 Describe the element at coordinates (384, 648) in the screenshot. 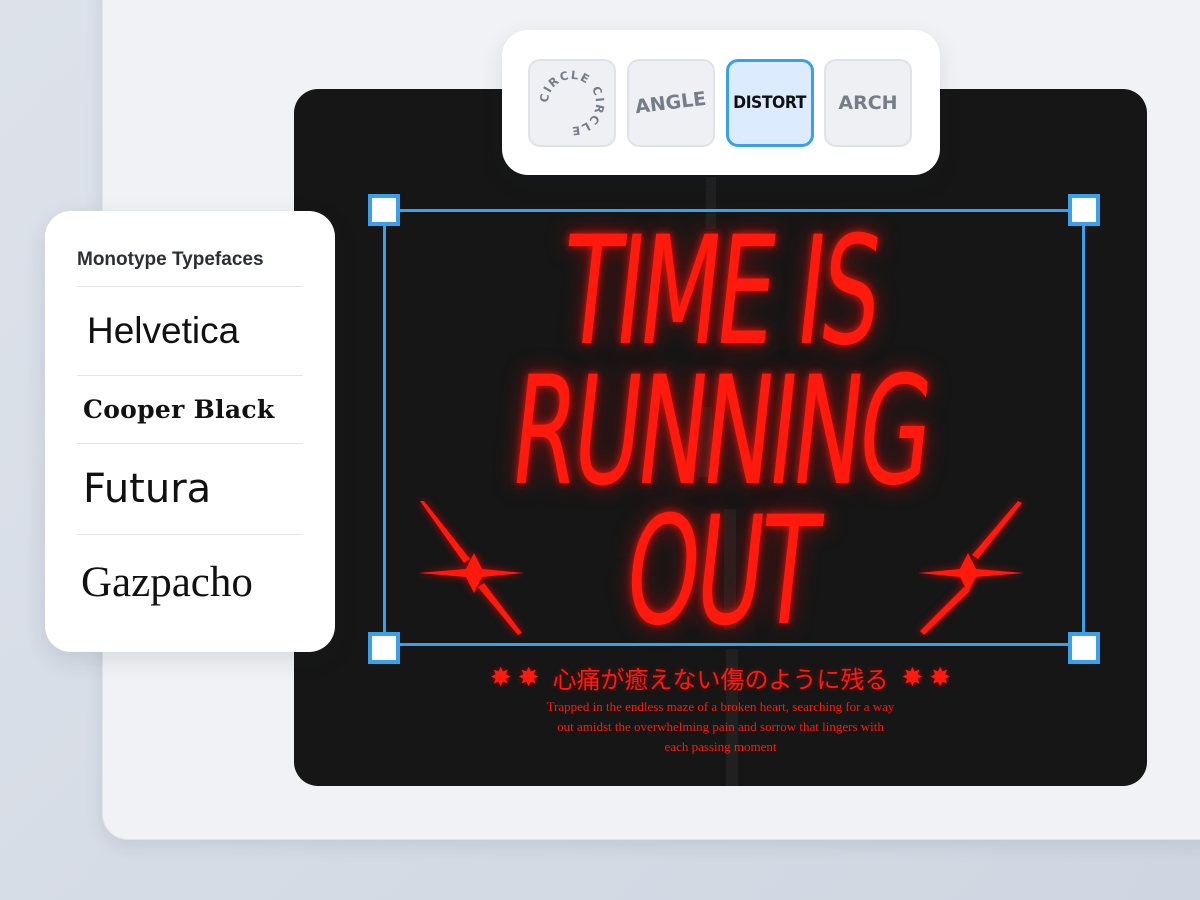

I see `resize-handle-bottom-left` at that location.